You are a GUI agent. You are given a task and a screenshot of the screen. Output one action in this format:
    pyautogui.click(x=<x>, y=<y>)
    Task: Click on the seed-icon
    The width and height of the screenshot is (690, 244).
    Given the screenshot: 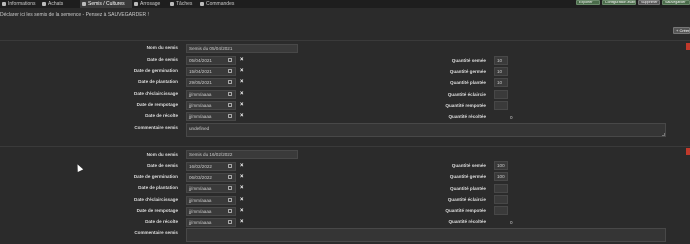 What is the action you would take?
    pyautogui.click(x=84, y=4)
    